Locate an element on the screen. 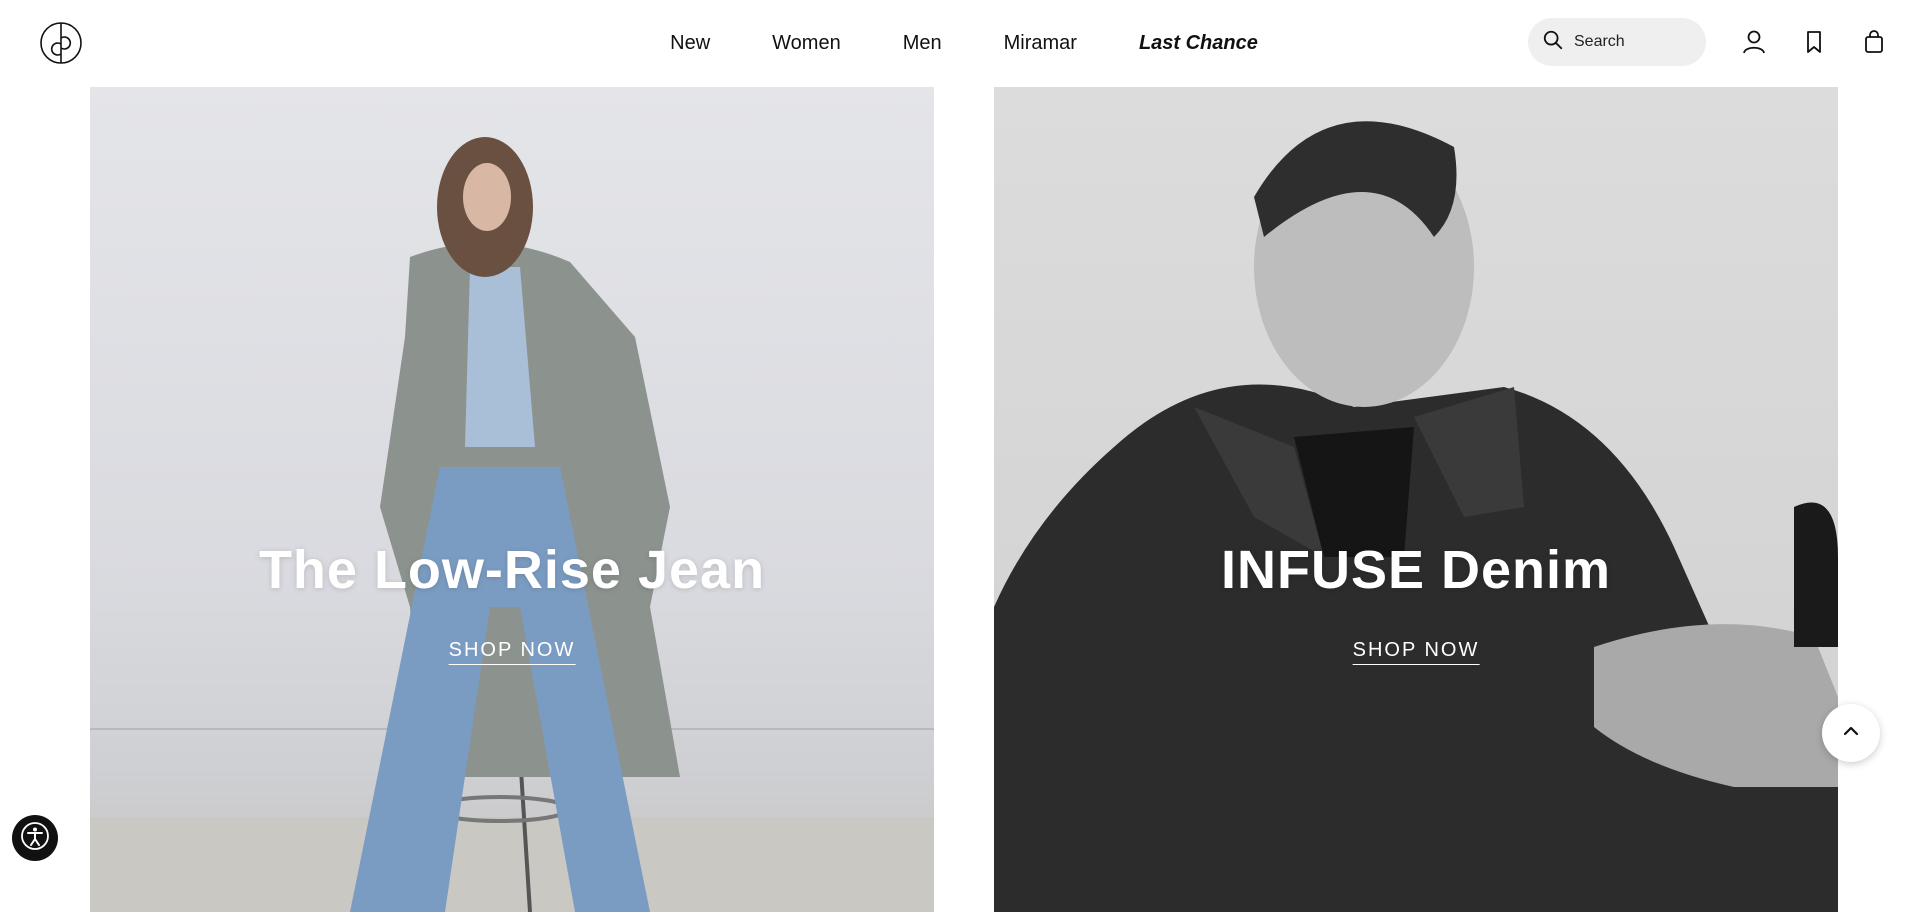 The width and height of the screenshot is (1920, 912). search-box is located at coordinates (1617, 42).